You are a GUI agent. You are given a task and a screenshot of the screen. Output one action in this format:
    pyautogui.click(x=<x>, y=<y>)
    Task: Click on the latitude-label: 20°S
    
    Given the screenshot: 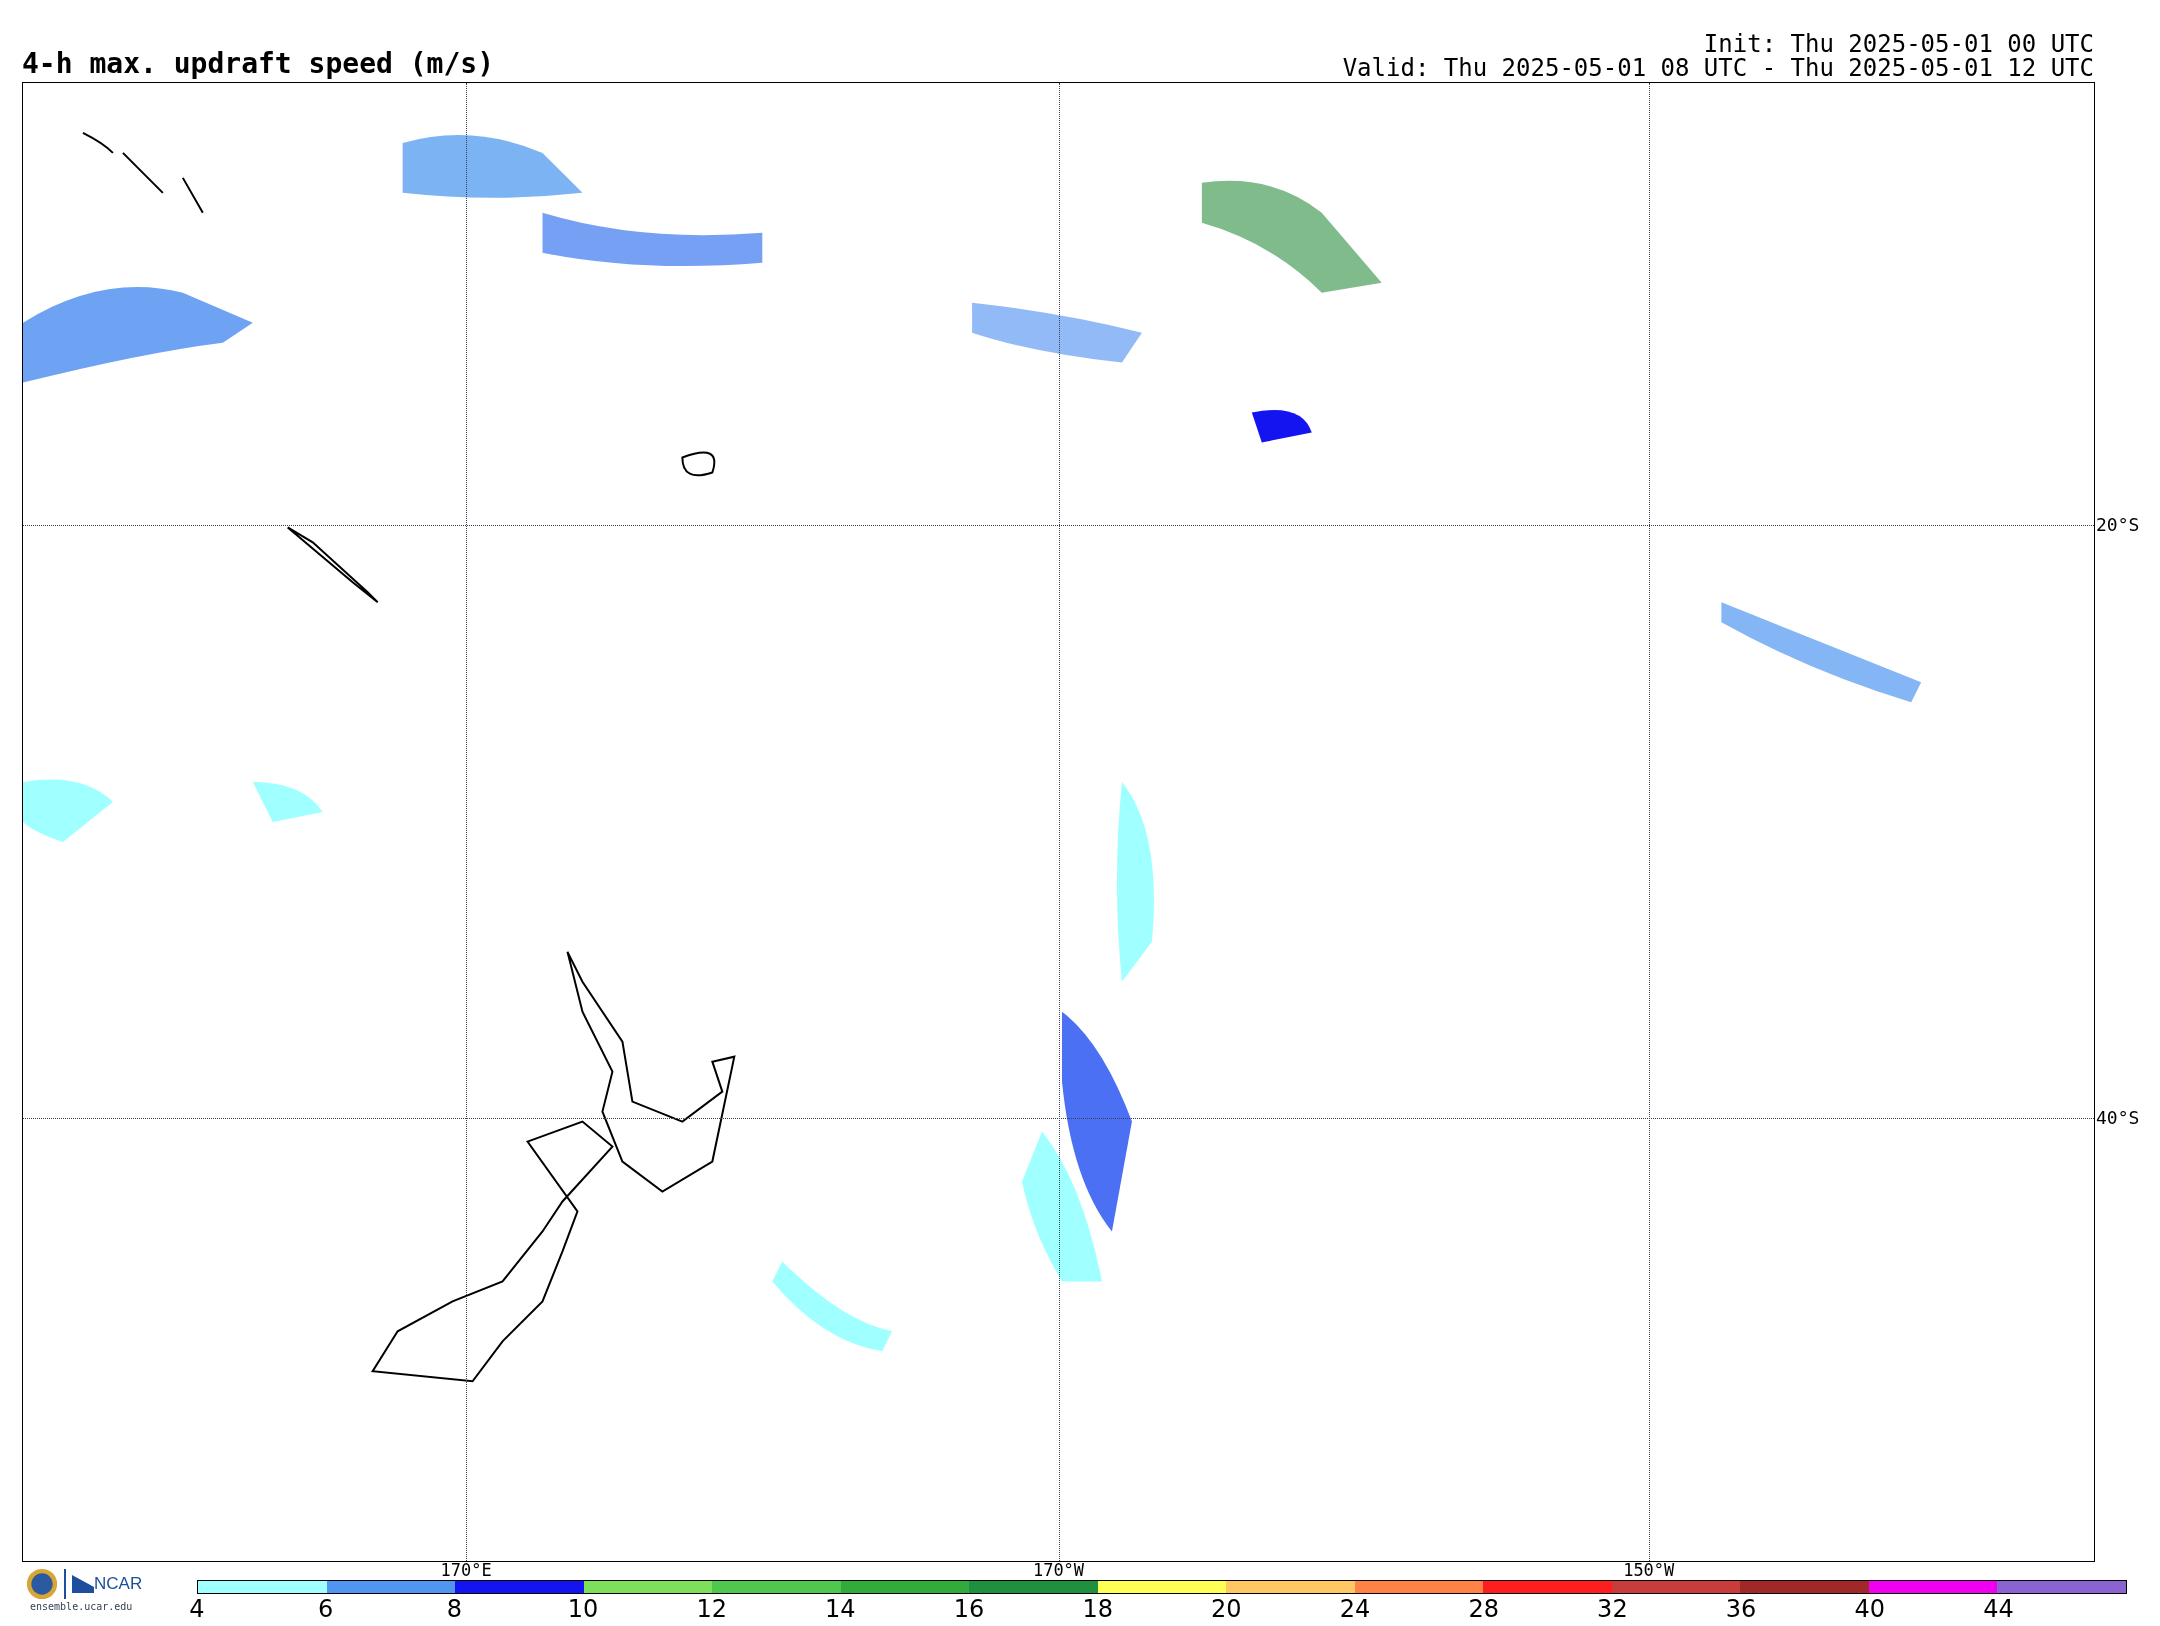 What is the action you would take?
    pyautogui.click(x=2118, y=524)
    